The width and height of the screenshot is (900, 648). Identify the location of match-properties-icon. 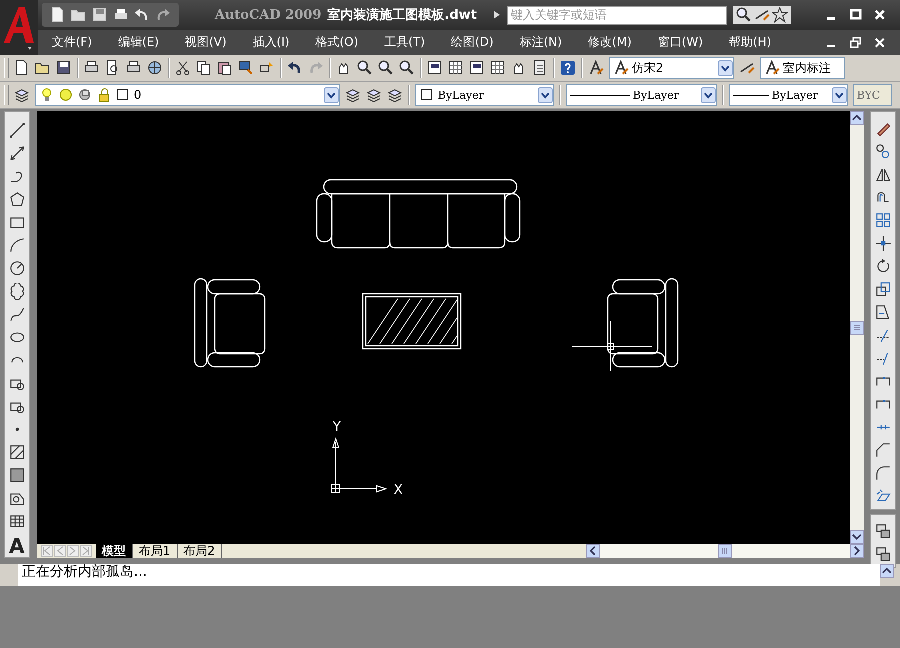
(246, 68).